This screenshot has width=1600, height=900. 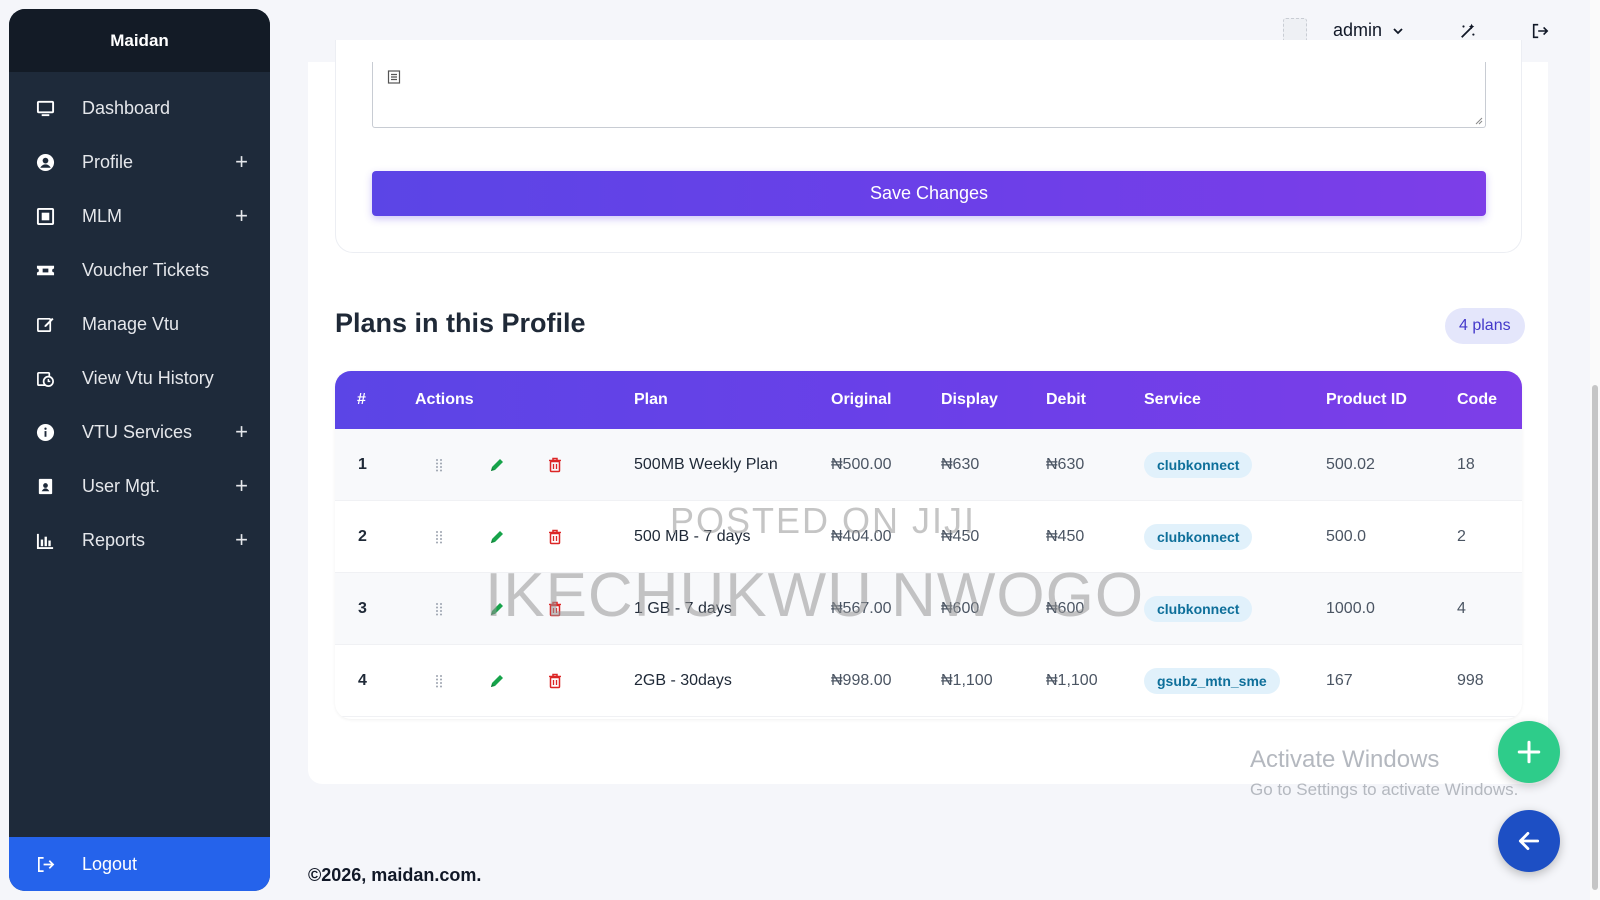 I want to click on plan-name: 500 MB - 7 days, so click(x=692, y=536).